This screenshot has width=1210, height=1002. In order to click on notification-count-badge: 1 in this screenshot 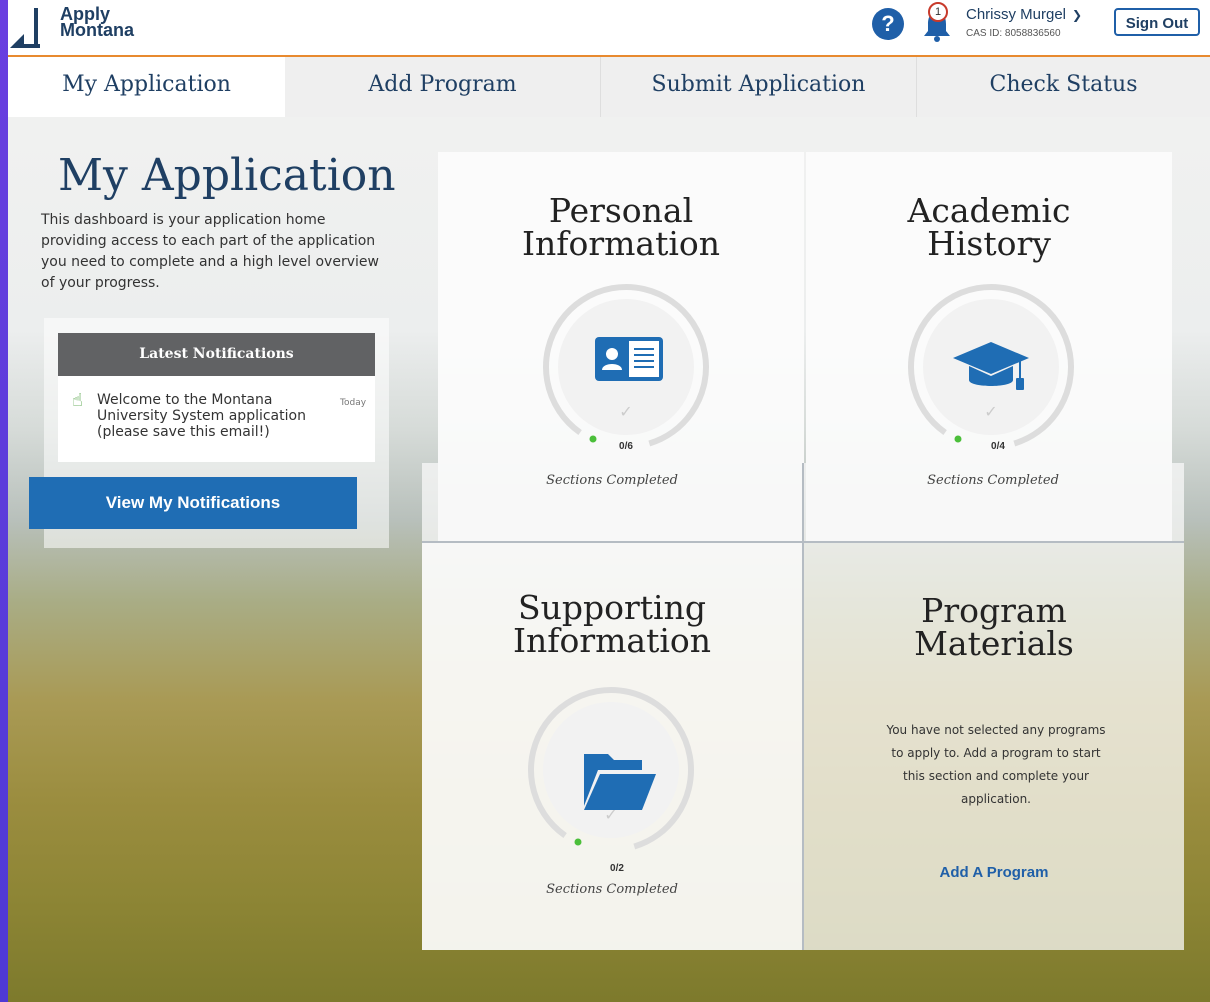, I will do `click(938, 12)`.